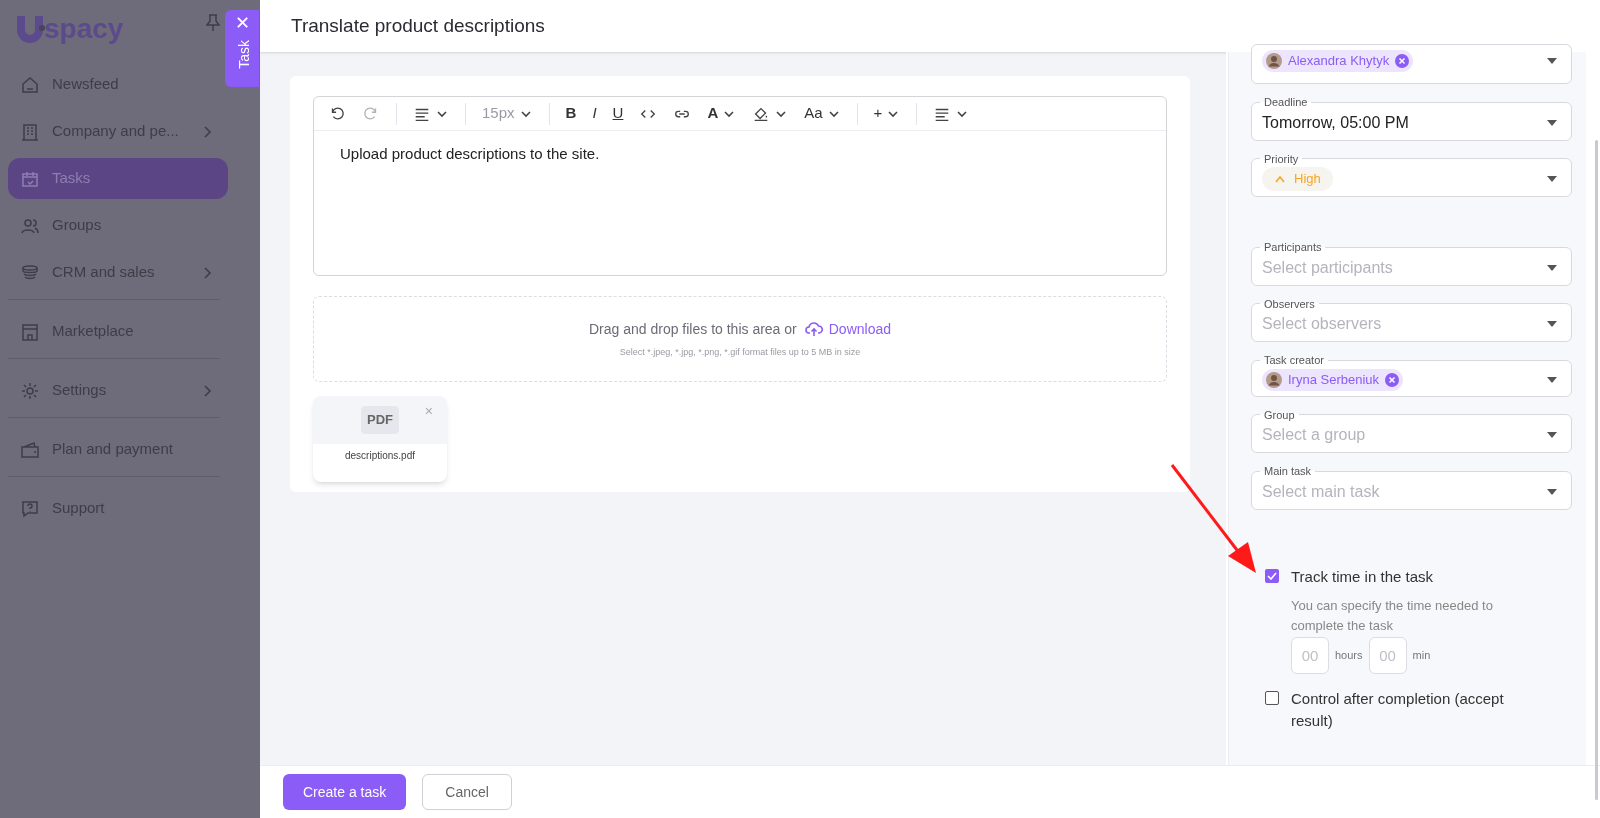  I want to click on home-icon, so click(30, 84).